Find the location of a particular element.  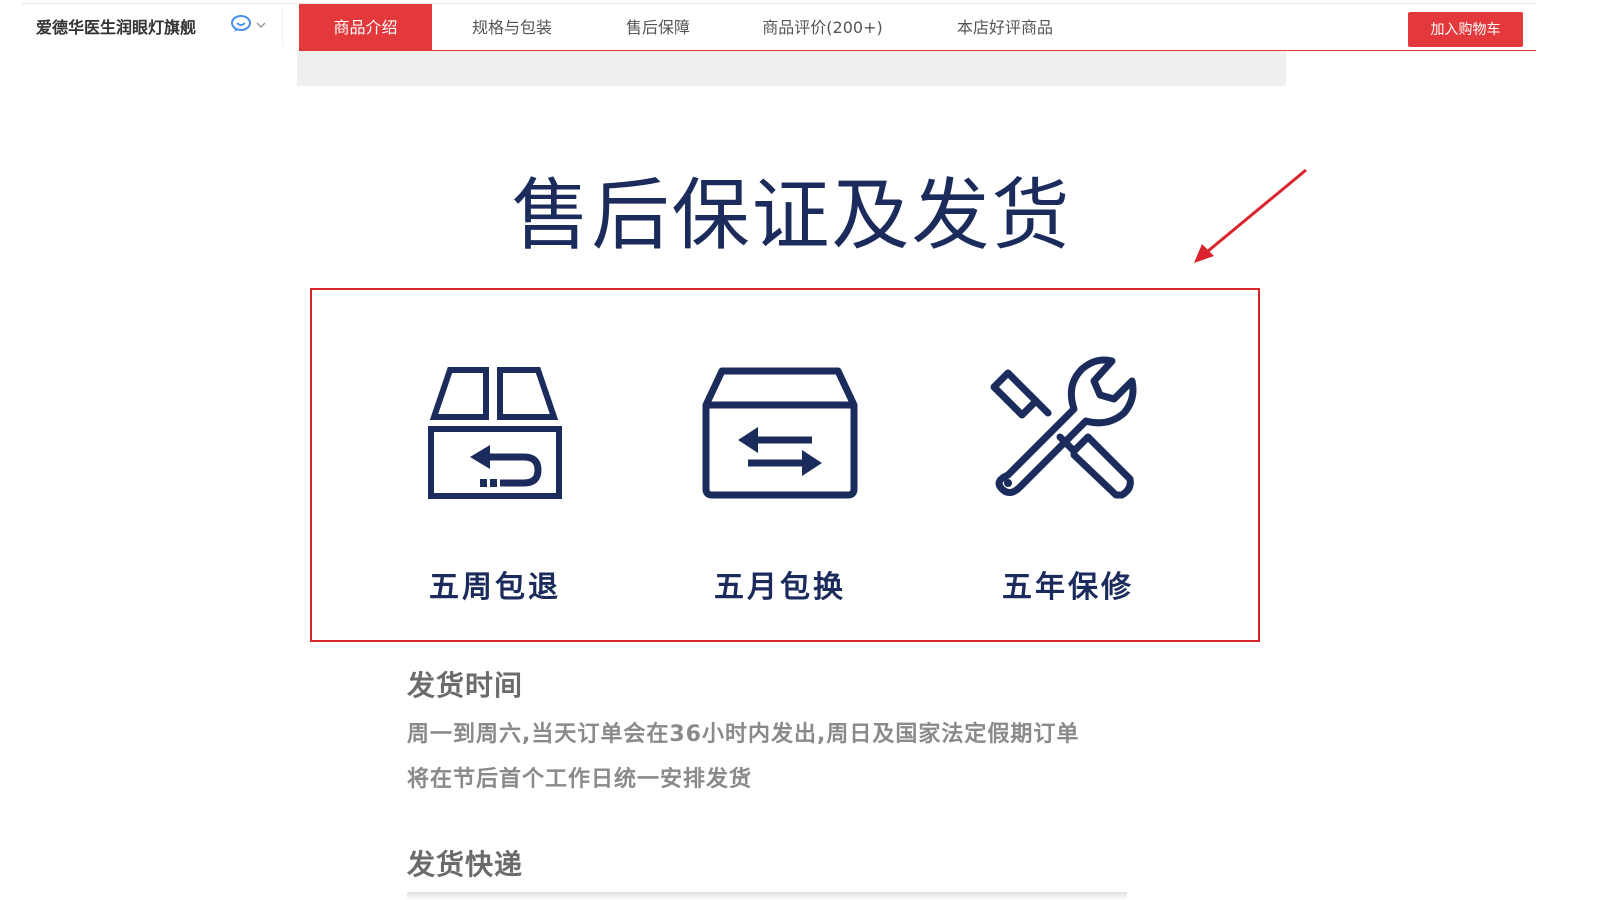

box-exchange-icon is located at coordinates (780, 433).